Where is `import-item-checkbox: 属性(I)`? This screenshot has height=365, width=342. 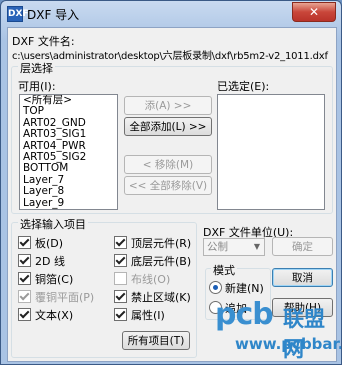 import-item-checkbox: 属性(I) is located at coordinates (139, 315).